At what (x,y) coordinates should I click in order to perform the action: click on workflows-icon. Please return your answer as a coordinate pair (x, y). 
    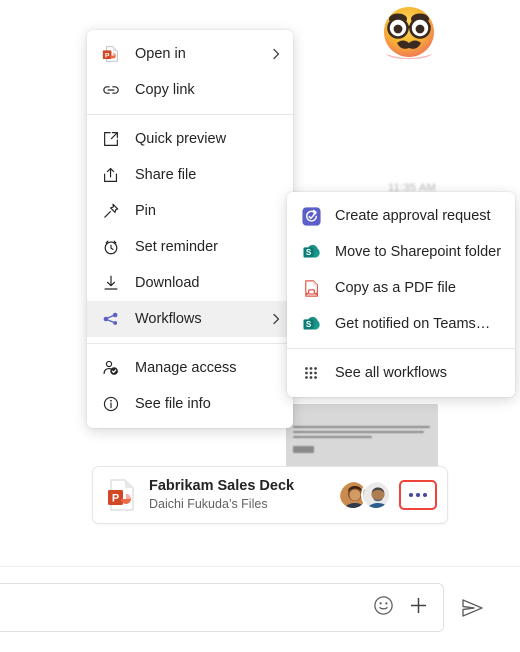
    Looking at the image, I should click on (111, 319).